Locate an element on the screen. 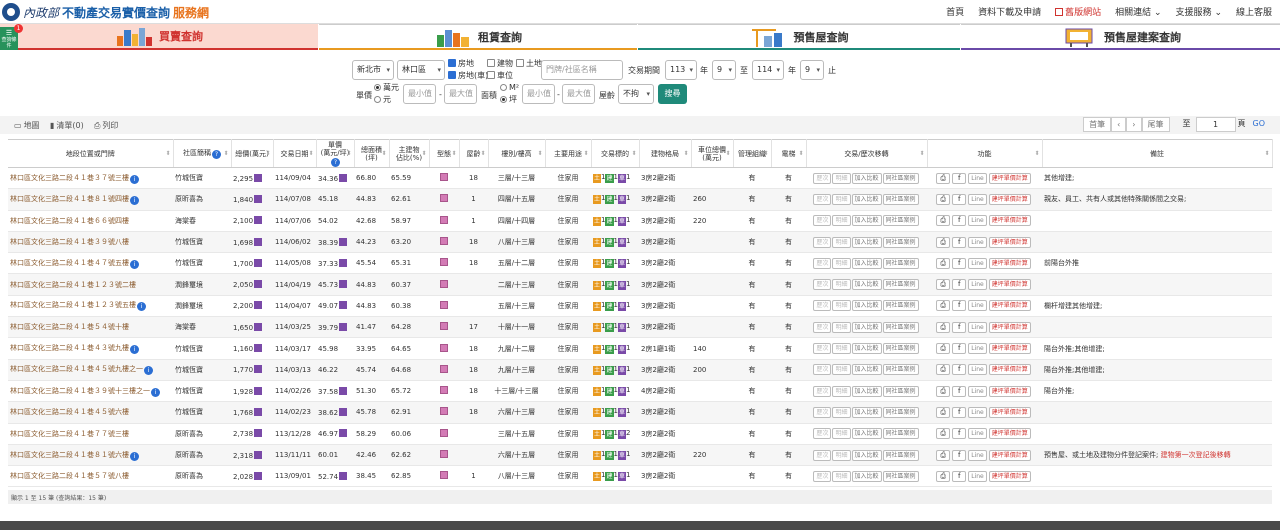 The image size is (1280, 530). column-header: 主建物 佔比(%) ⬍ is located at coordinates (409, 153).